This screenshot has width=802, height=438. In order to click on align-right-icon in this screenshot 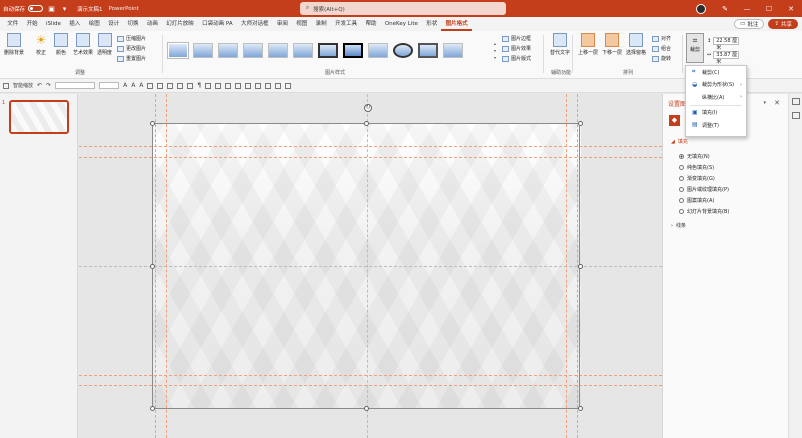, I will do `click(180, 85)`.